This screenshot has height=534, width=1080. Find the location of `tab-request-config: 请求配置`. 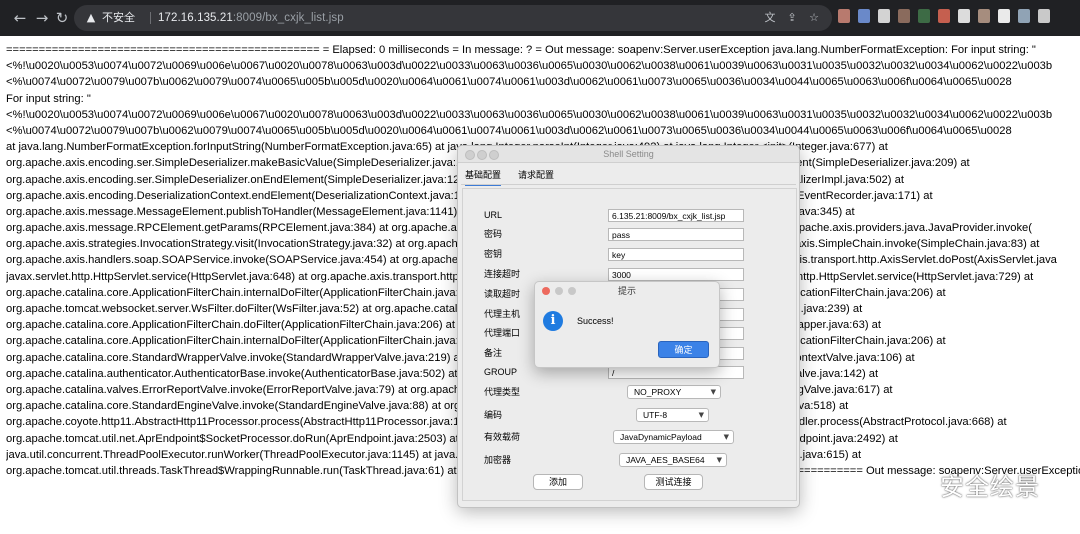

tab-request-config: 请求配置 is located at coordinates (536, 175).